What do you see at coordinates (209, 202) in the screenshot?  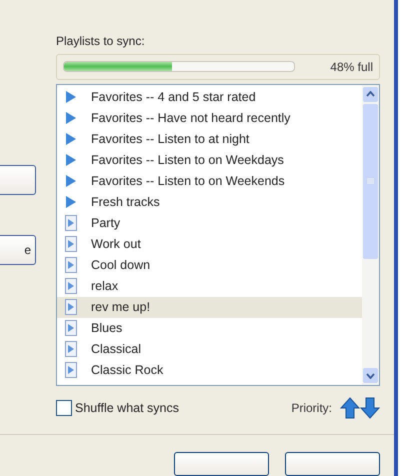 I see `playlist-item: Fresh tracks` at bounding box center [209, 202].